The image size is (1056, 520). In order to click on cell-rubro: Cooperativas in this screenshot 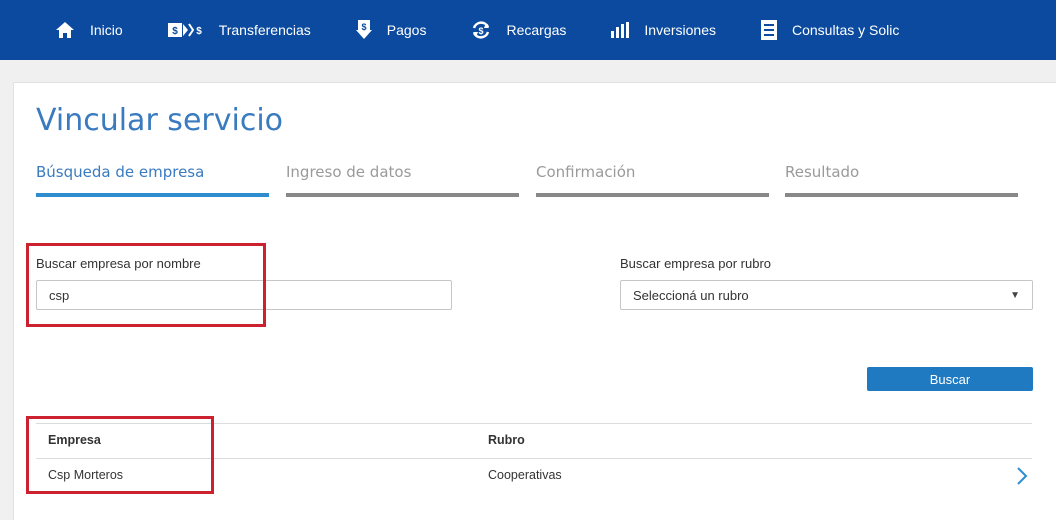, I will do `click(525, 475)`.